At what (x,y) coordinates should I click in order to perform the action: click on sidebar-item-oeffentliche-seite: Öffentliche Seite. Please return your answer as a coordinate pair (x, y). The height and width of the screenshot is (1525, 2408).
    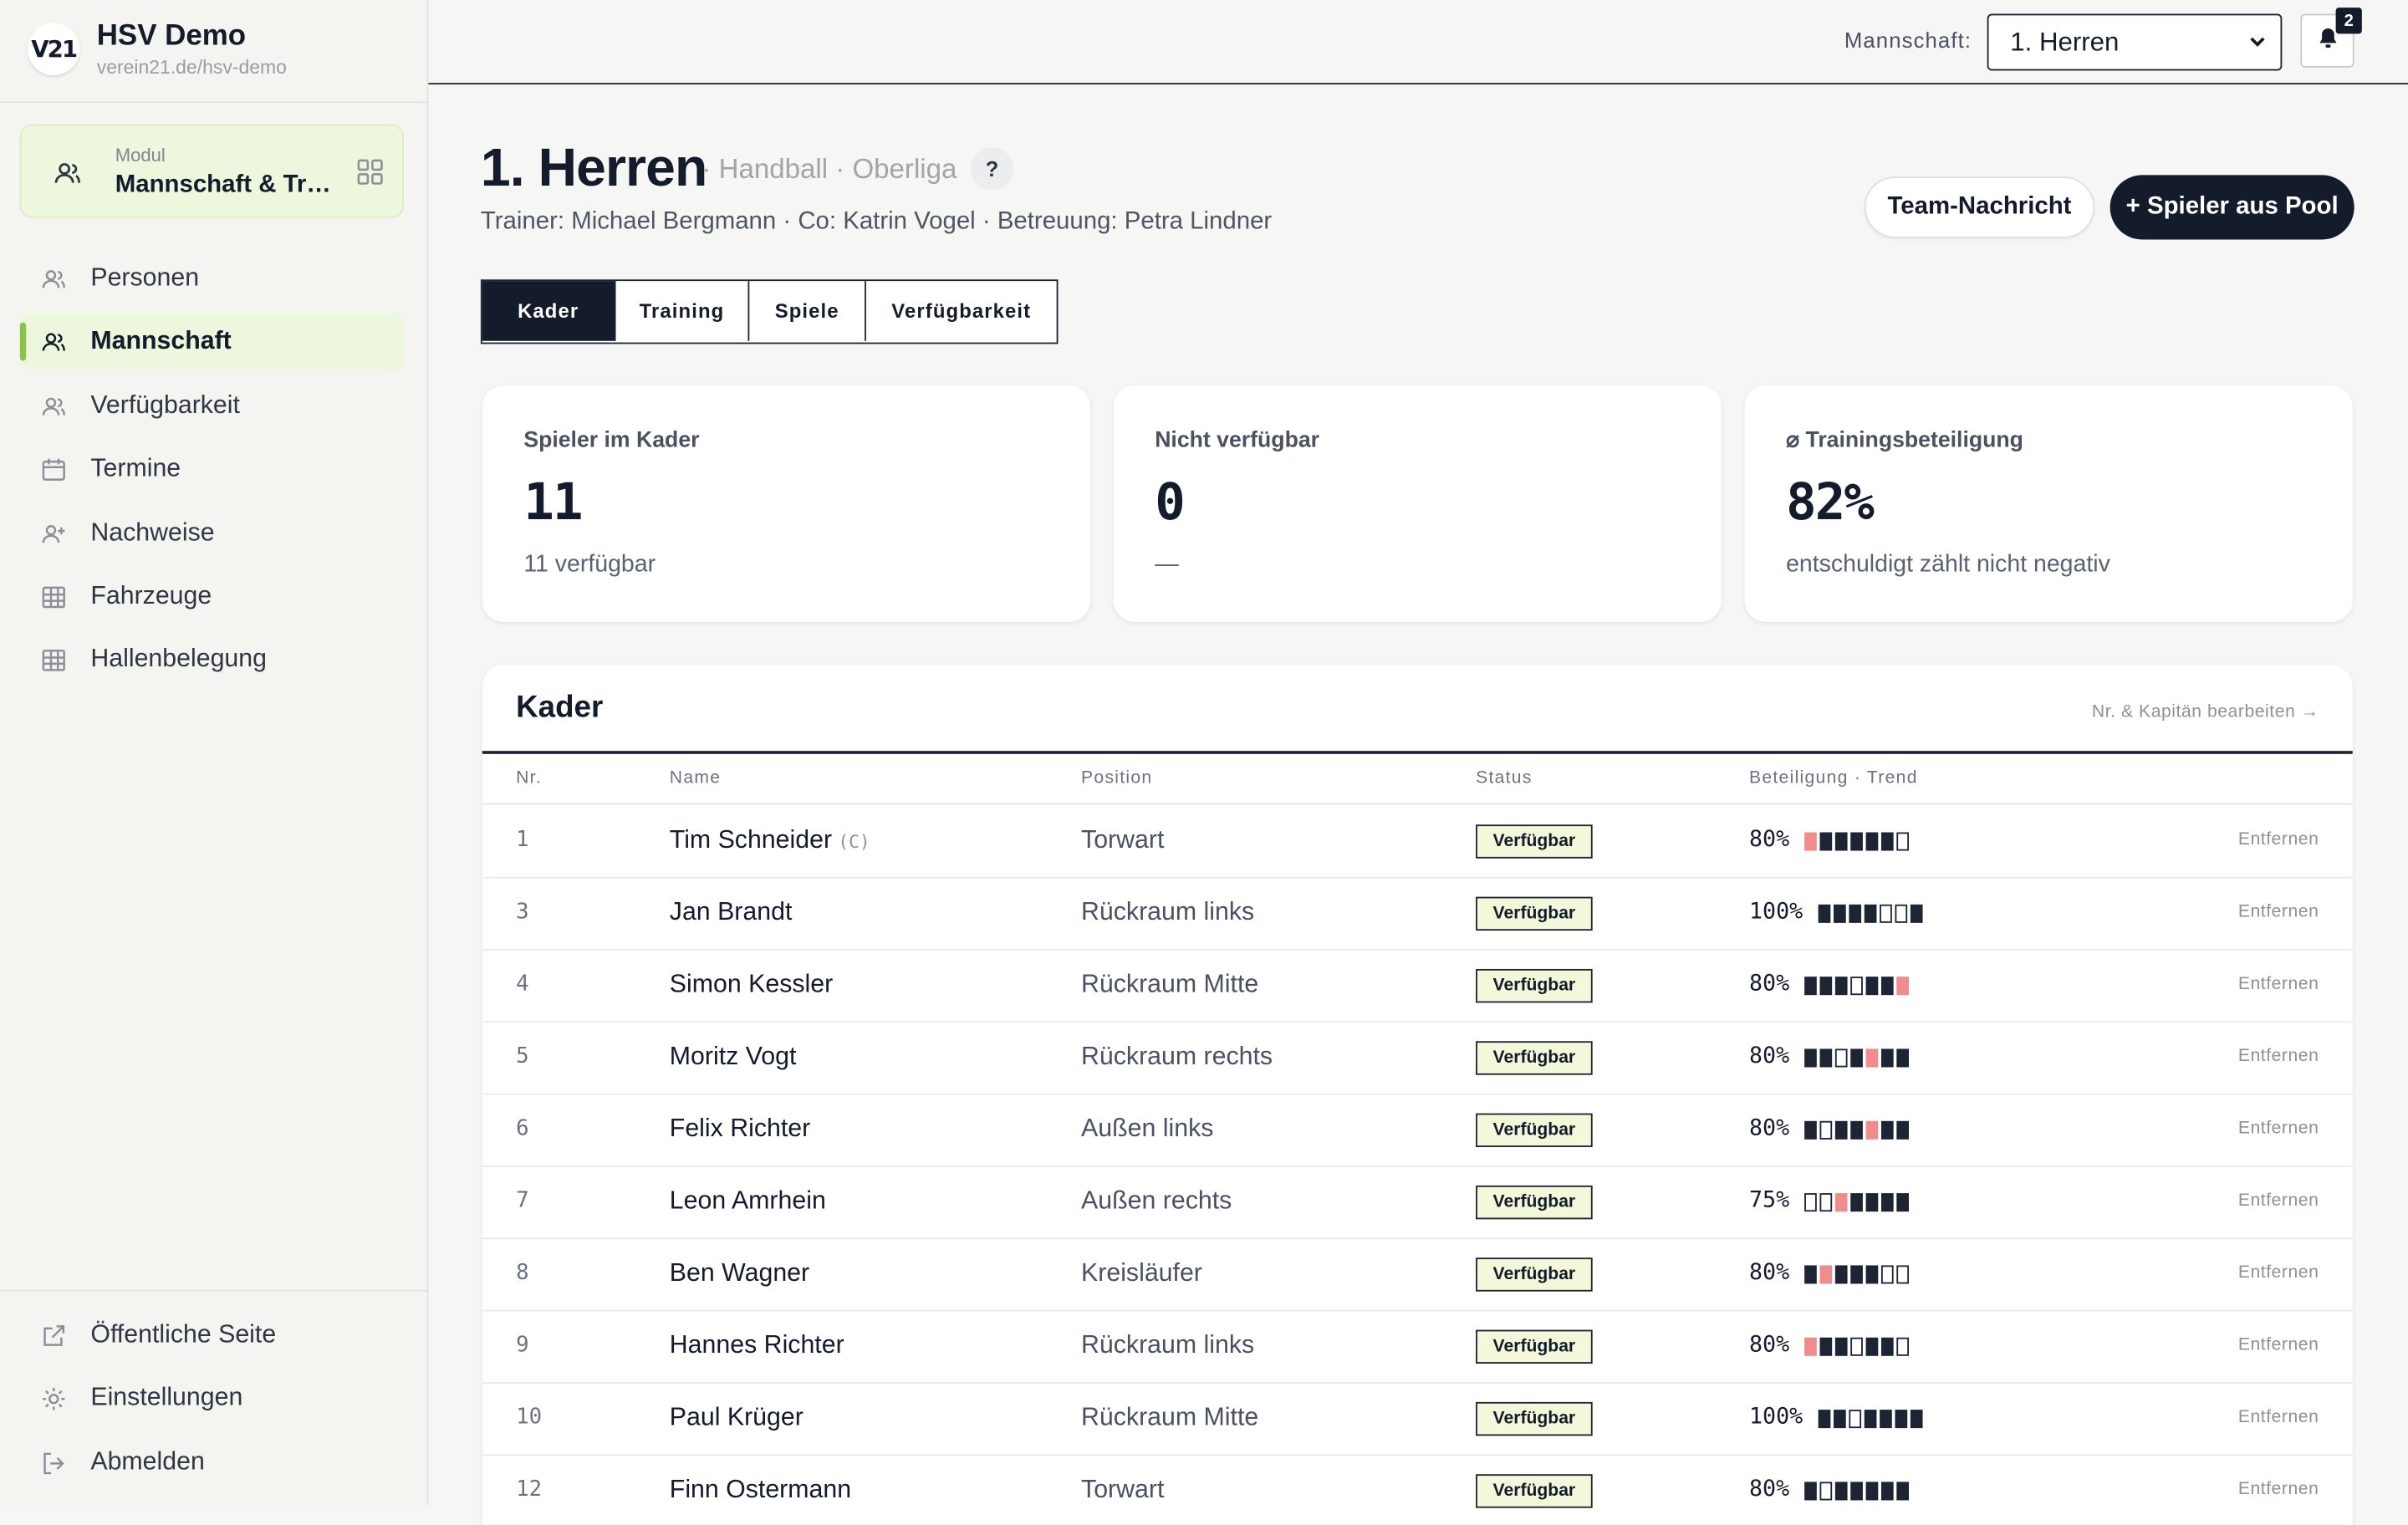
    Looking at the image, I should click on (212, 1335).